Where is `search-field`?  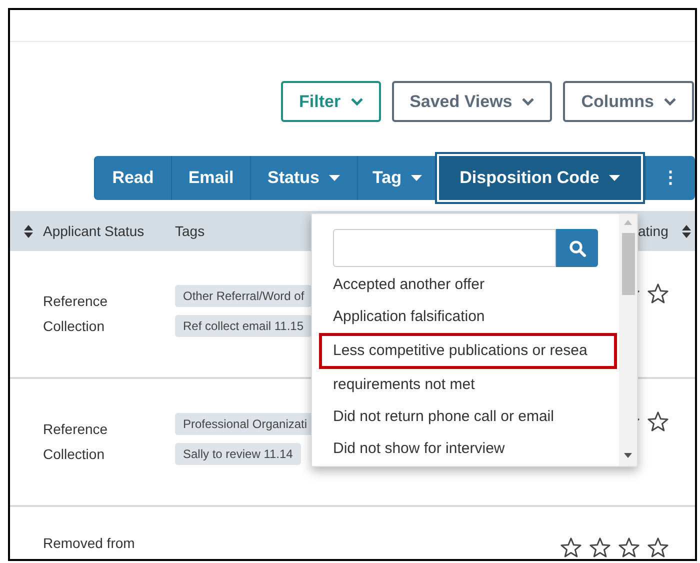
search-field is located at coordinates (444, 248).